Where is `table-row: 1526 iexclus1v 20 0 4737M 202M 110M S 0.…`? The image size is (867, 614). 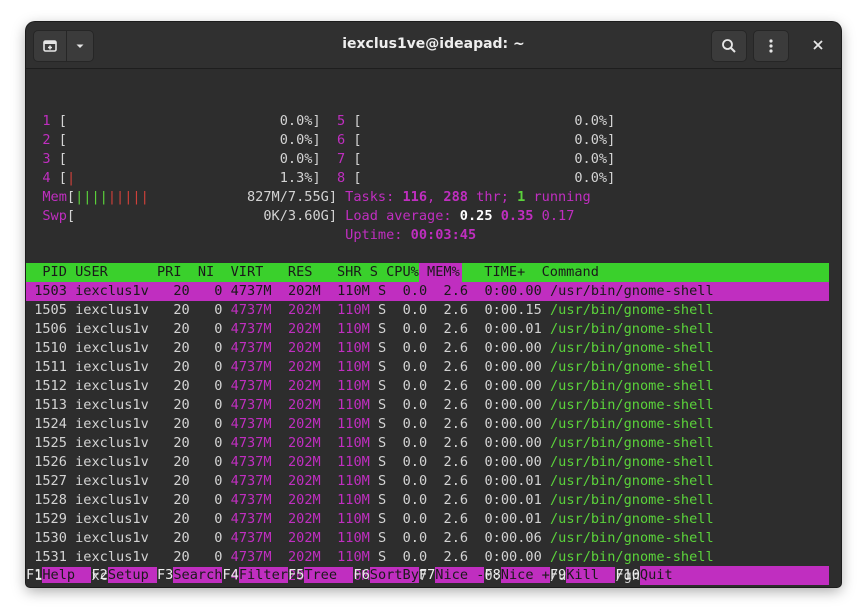 table-row: 1526 iexclus1v 20 0 4737M 202M 110M S 0.… is located at coordinates (369, 462).